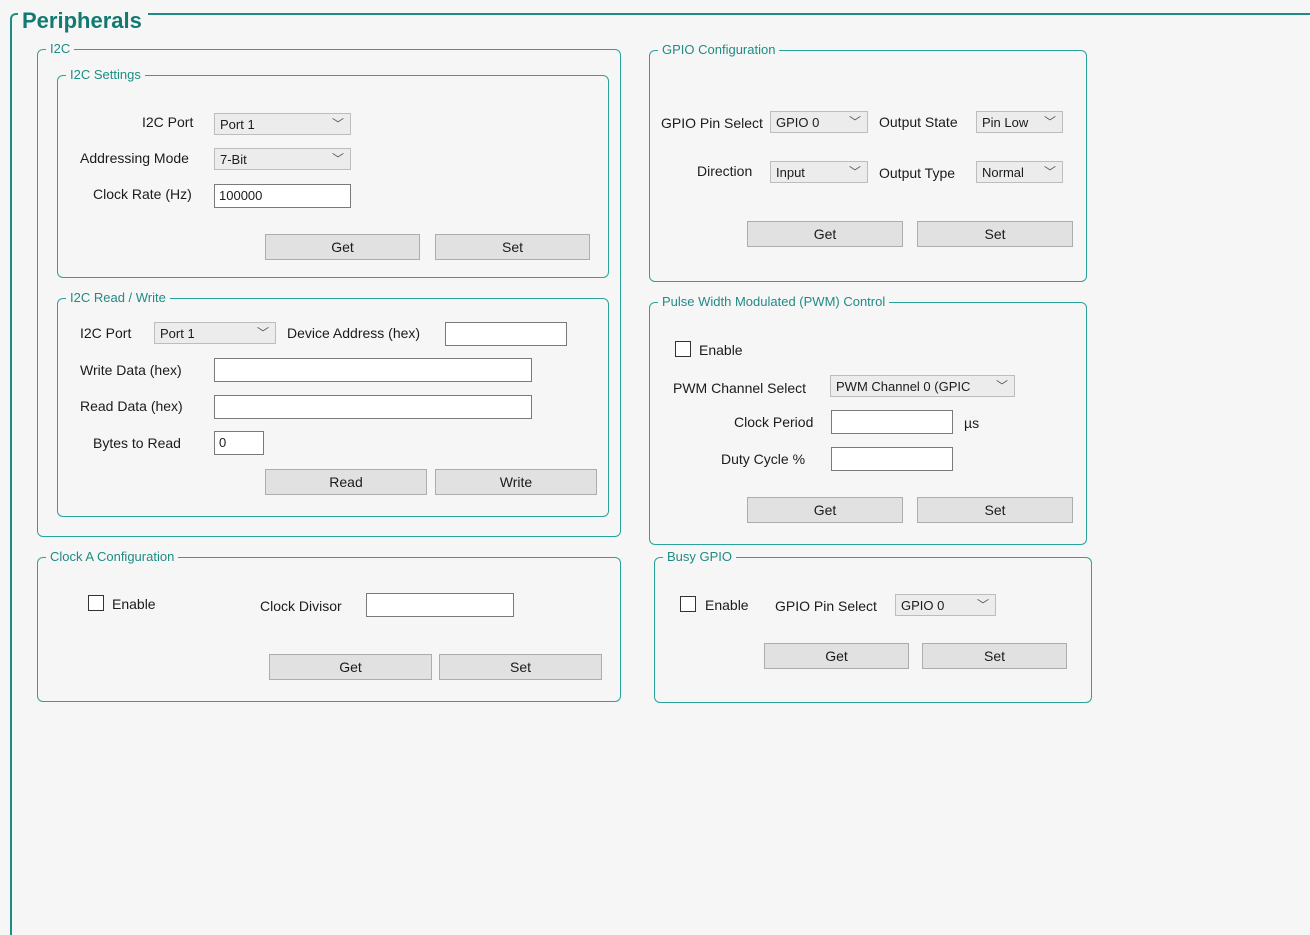 Image resolution: width=1310 pixels, height=935 pixels. I want to click on clock-a-enable-label: Enable, so click(134, 604).